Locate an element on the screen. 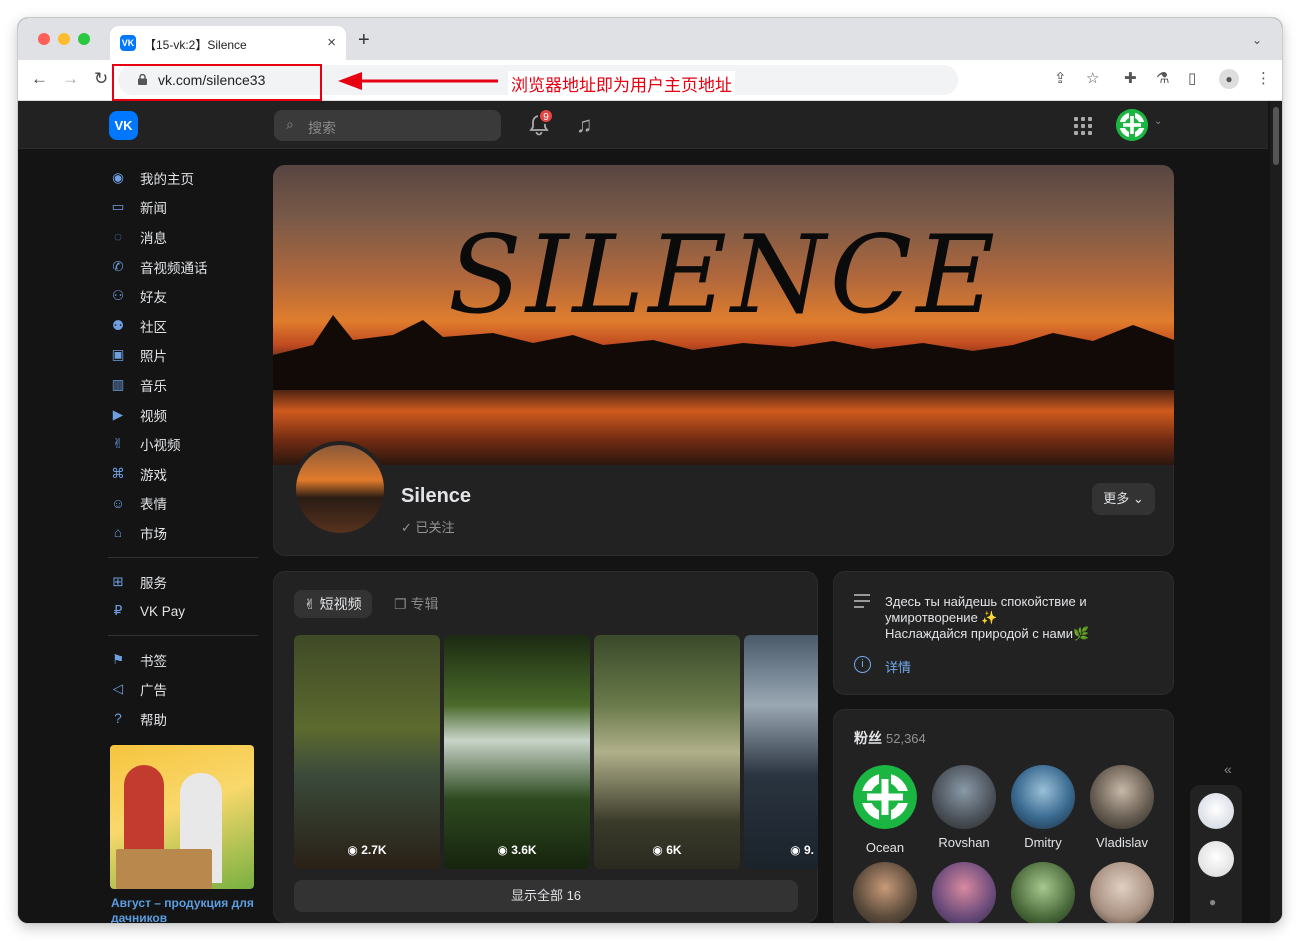  clip-tile: ◉ 9. is located at coordinates (781, 752).